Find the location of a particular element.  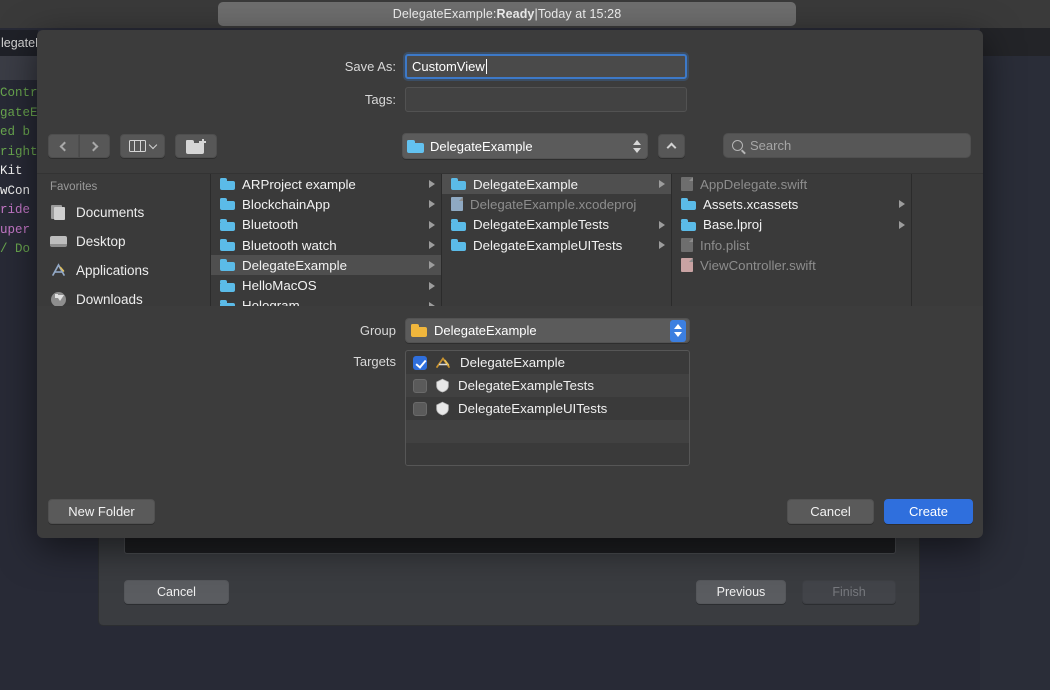

target-row: DelegateExample is located at coordinates (547, 362).